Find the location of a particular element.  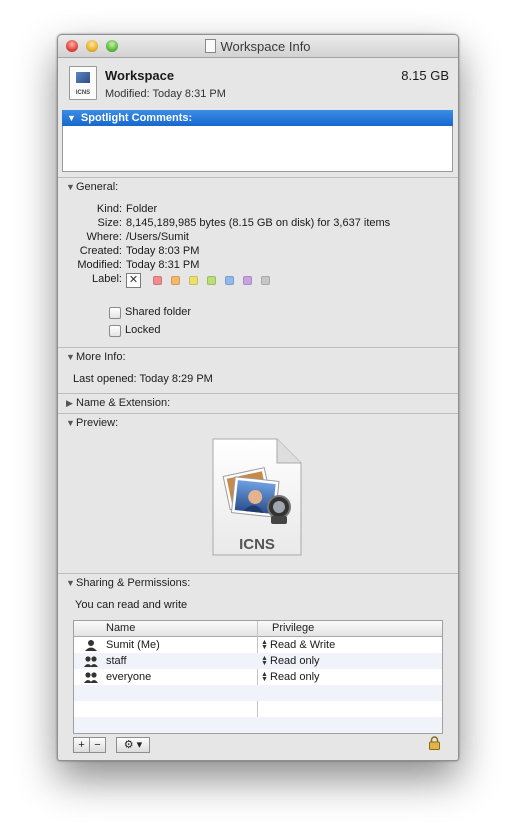

everyone-icon is located at coordinates (91, 677).